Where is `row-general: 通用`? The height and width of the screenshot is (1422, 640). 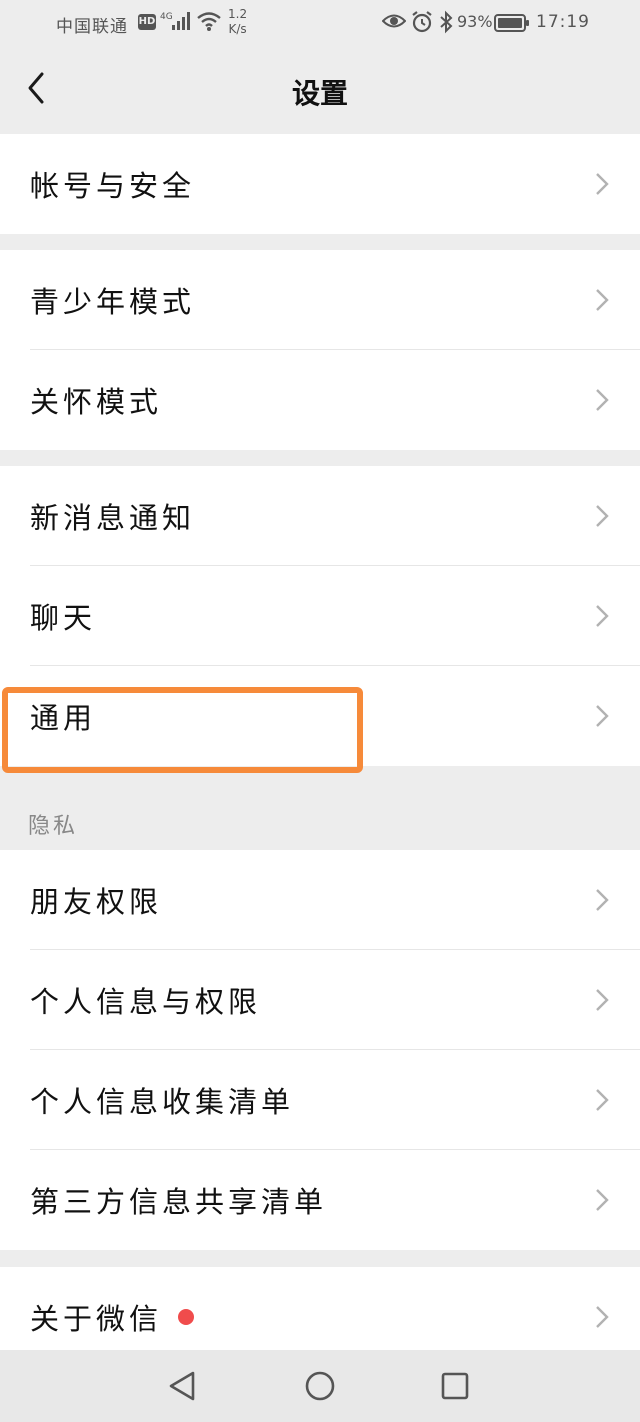
row-general: 通用 is located at coordinates (320, 716).